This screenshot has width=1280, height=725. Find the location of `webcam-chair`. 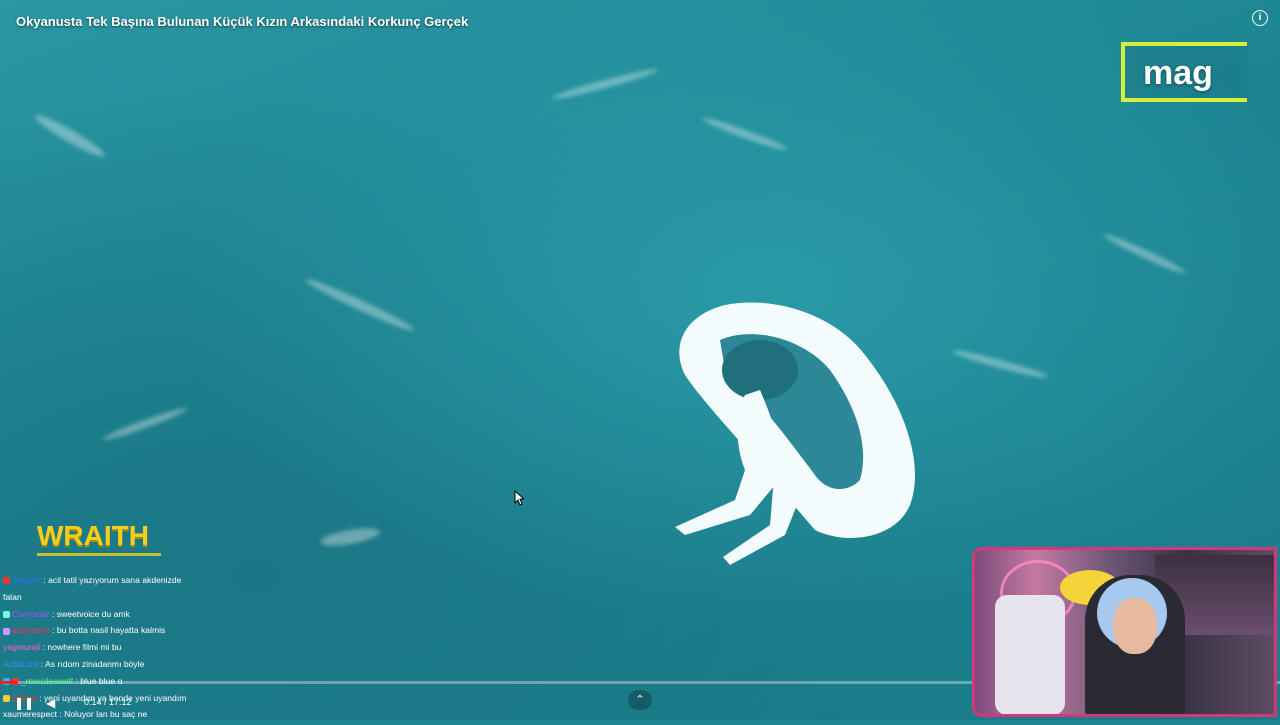

webcam-chair is located at coordinates (1030, 654).